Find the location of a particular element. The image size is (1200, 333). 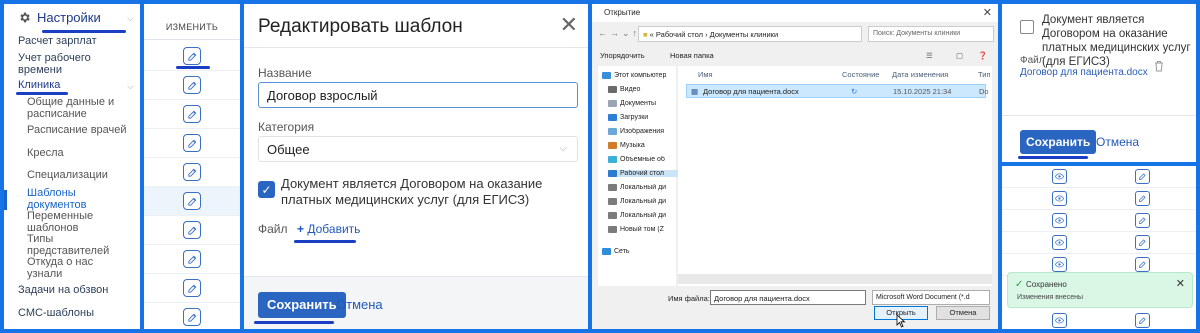

filename-input: Договор для пациента.docx is located at coordinates (788, 297).